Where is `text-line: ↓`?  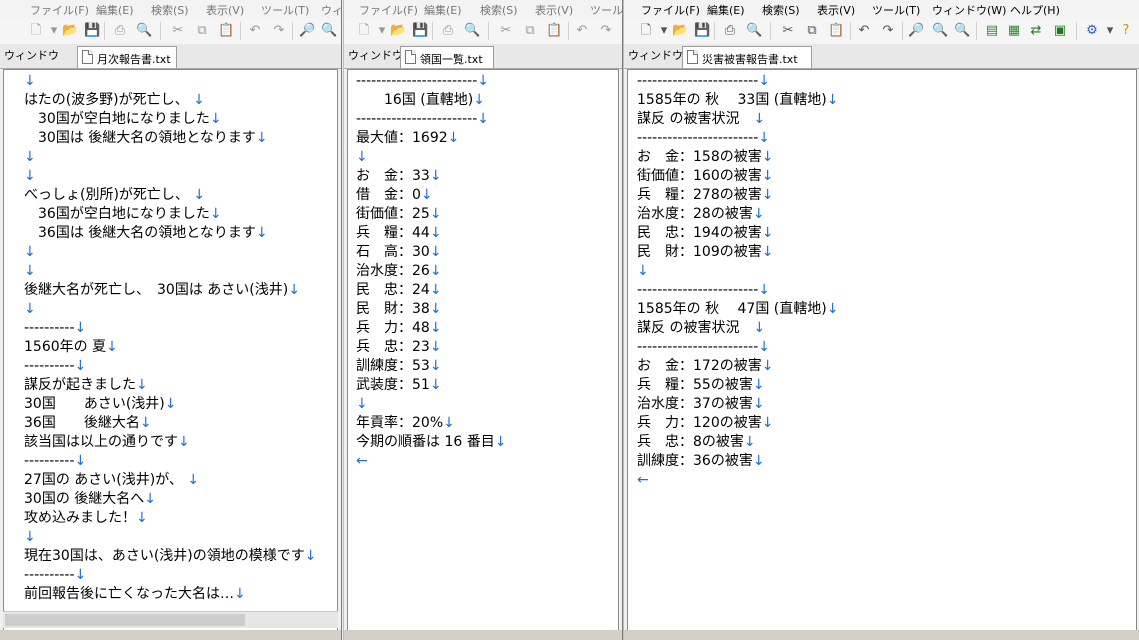 text-line: ↓ is located at coordinates (30, 252).